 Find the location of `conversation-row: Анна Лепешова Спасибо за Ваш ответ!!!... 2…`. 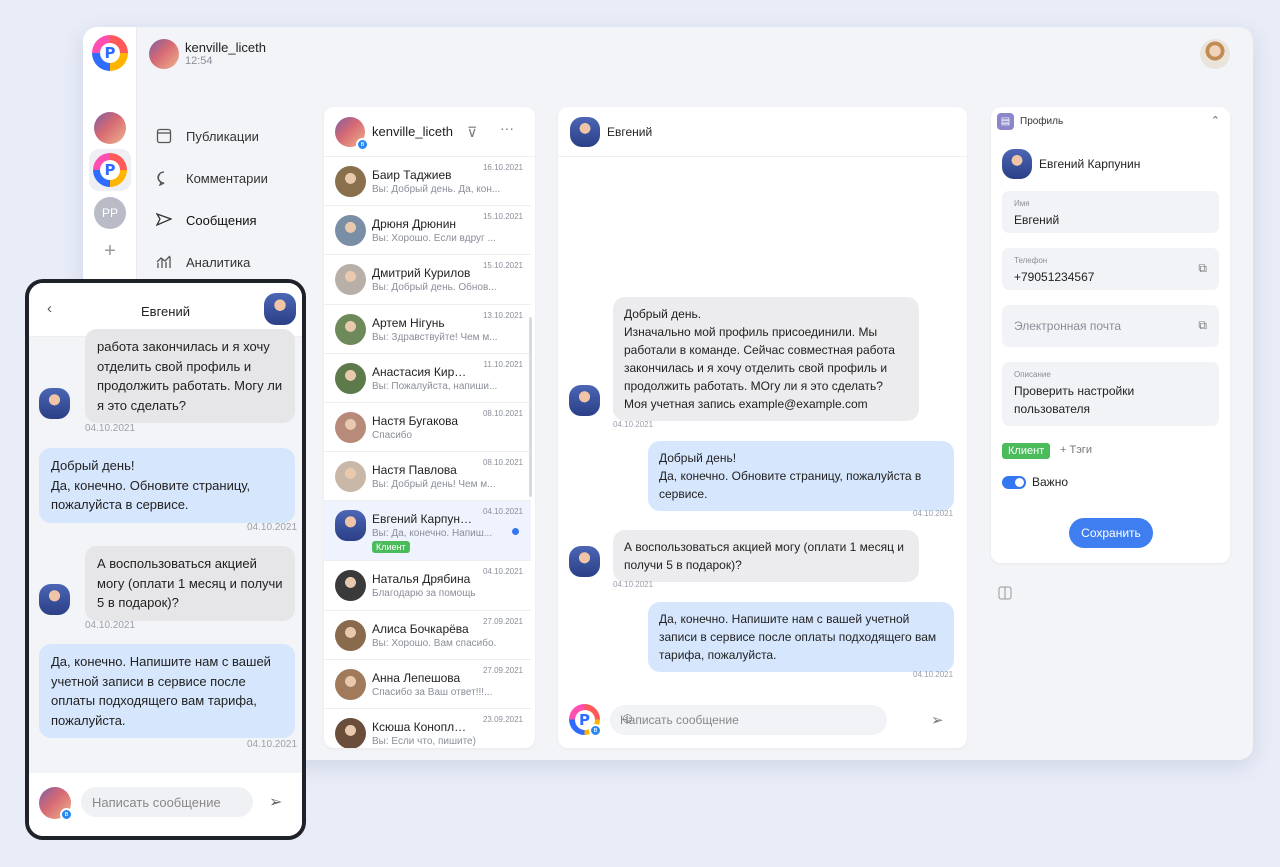

conversation-row: Анна Лепешова Спасибо за Ваш ответ!!!... 2… is located at coordinates (427, 684).